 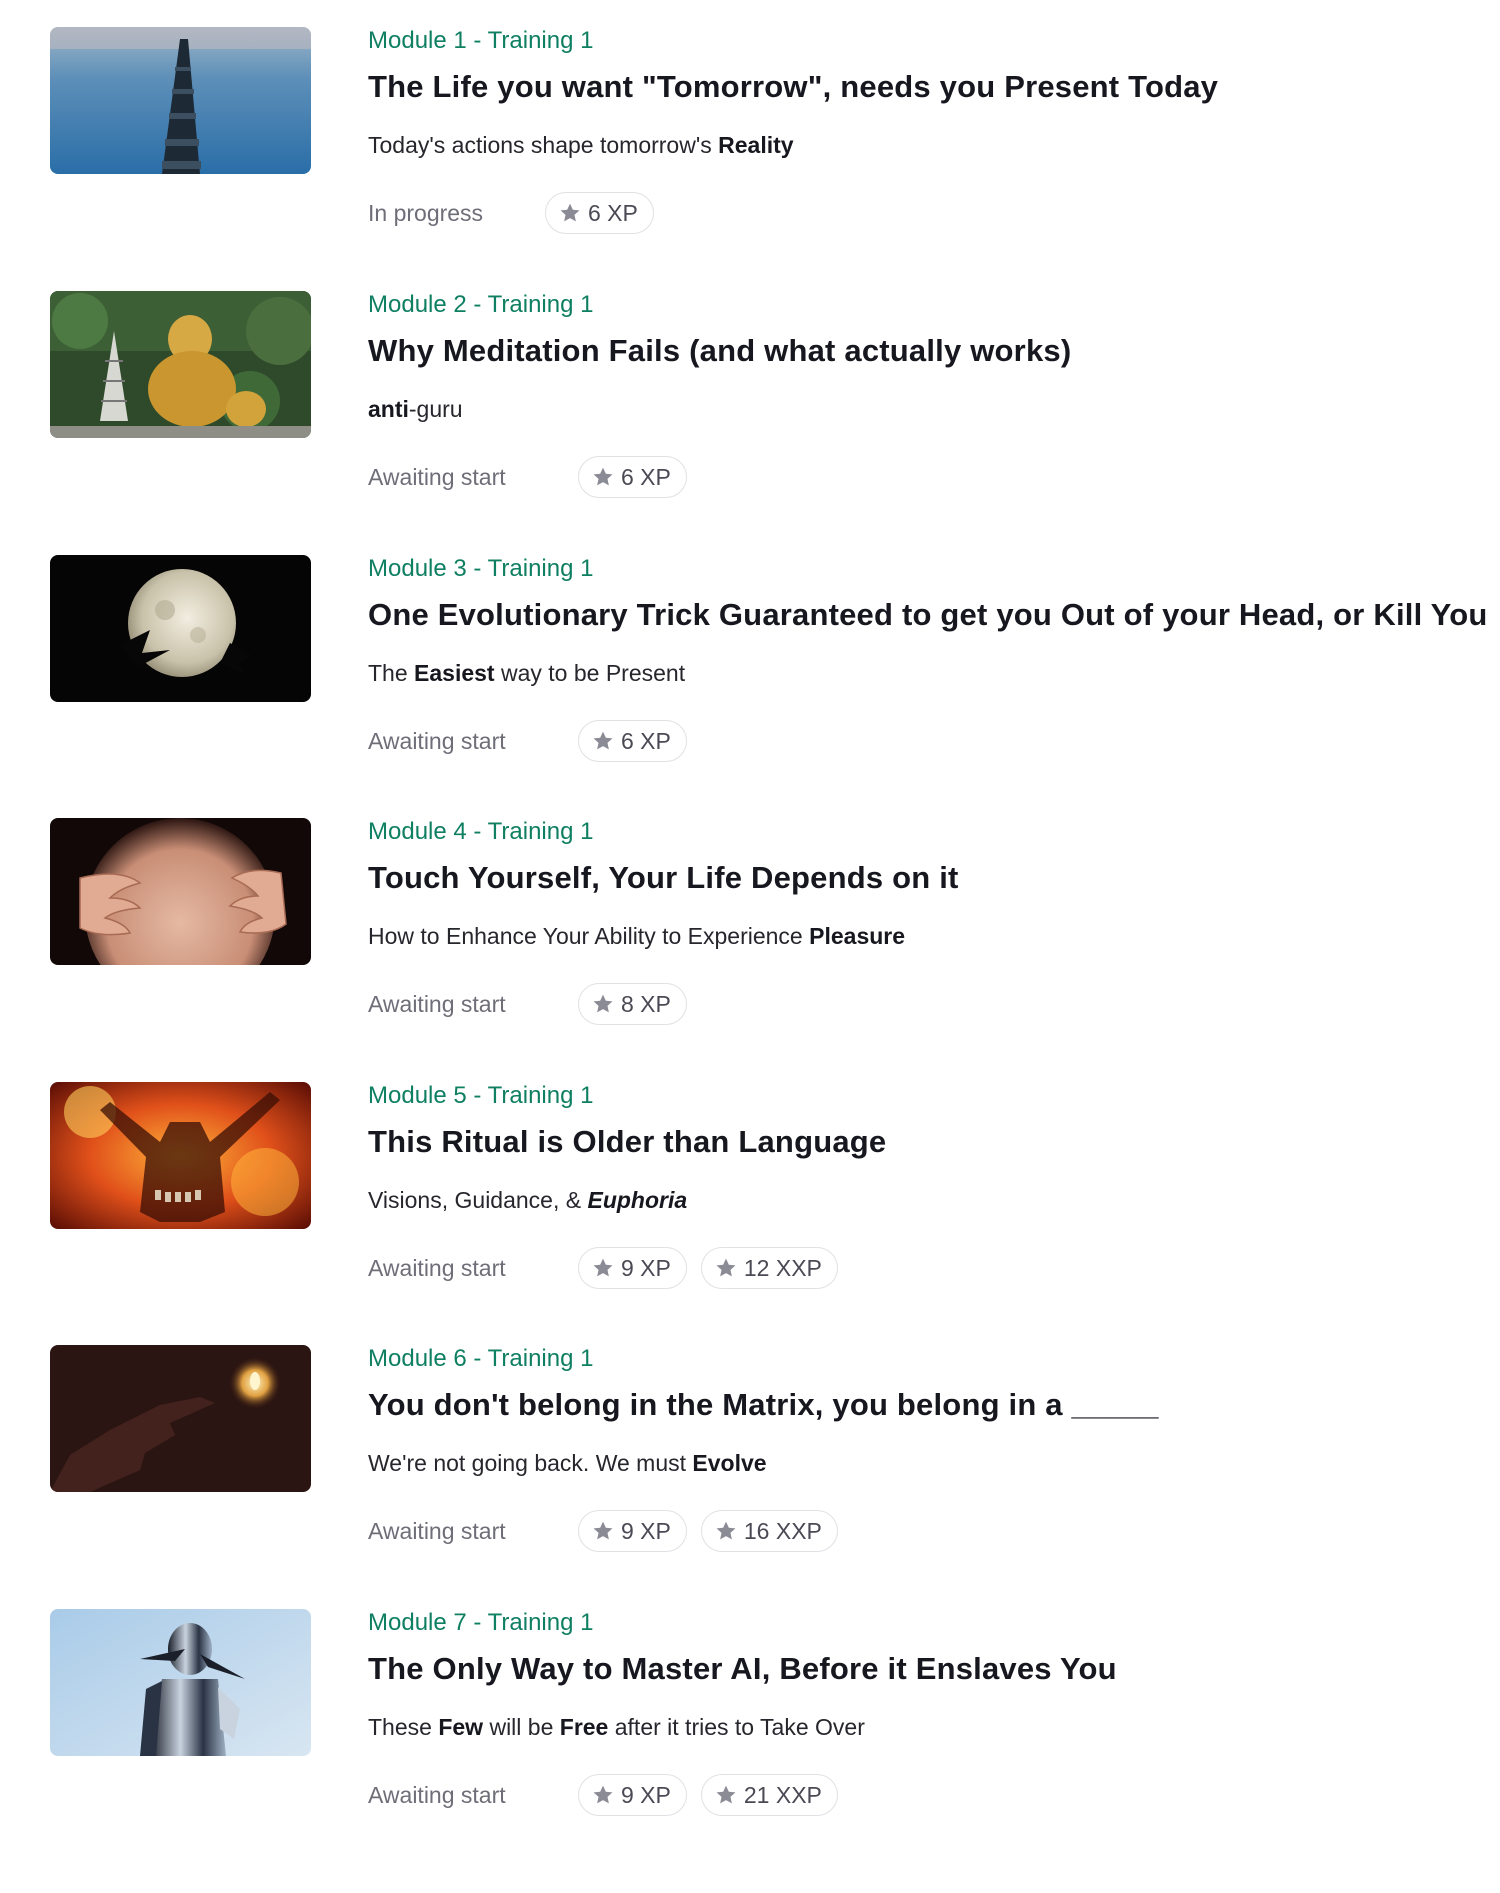 What do you see at coordinates (481, 568) in the screenshot?
I see `module-label: Module 3 - Training 1` at bounding box center [481, 568].